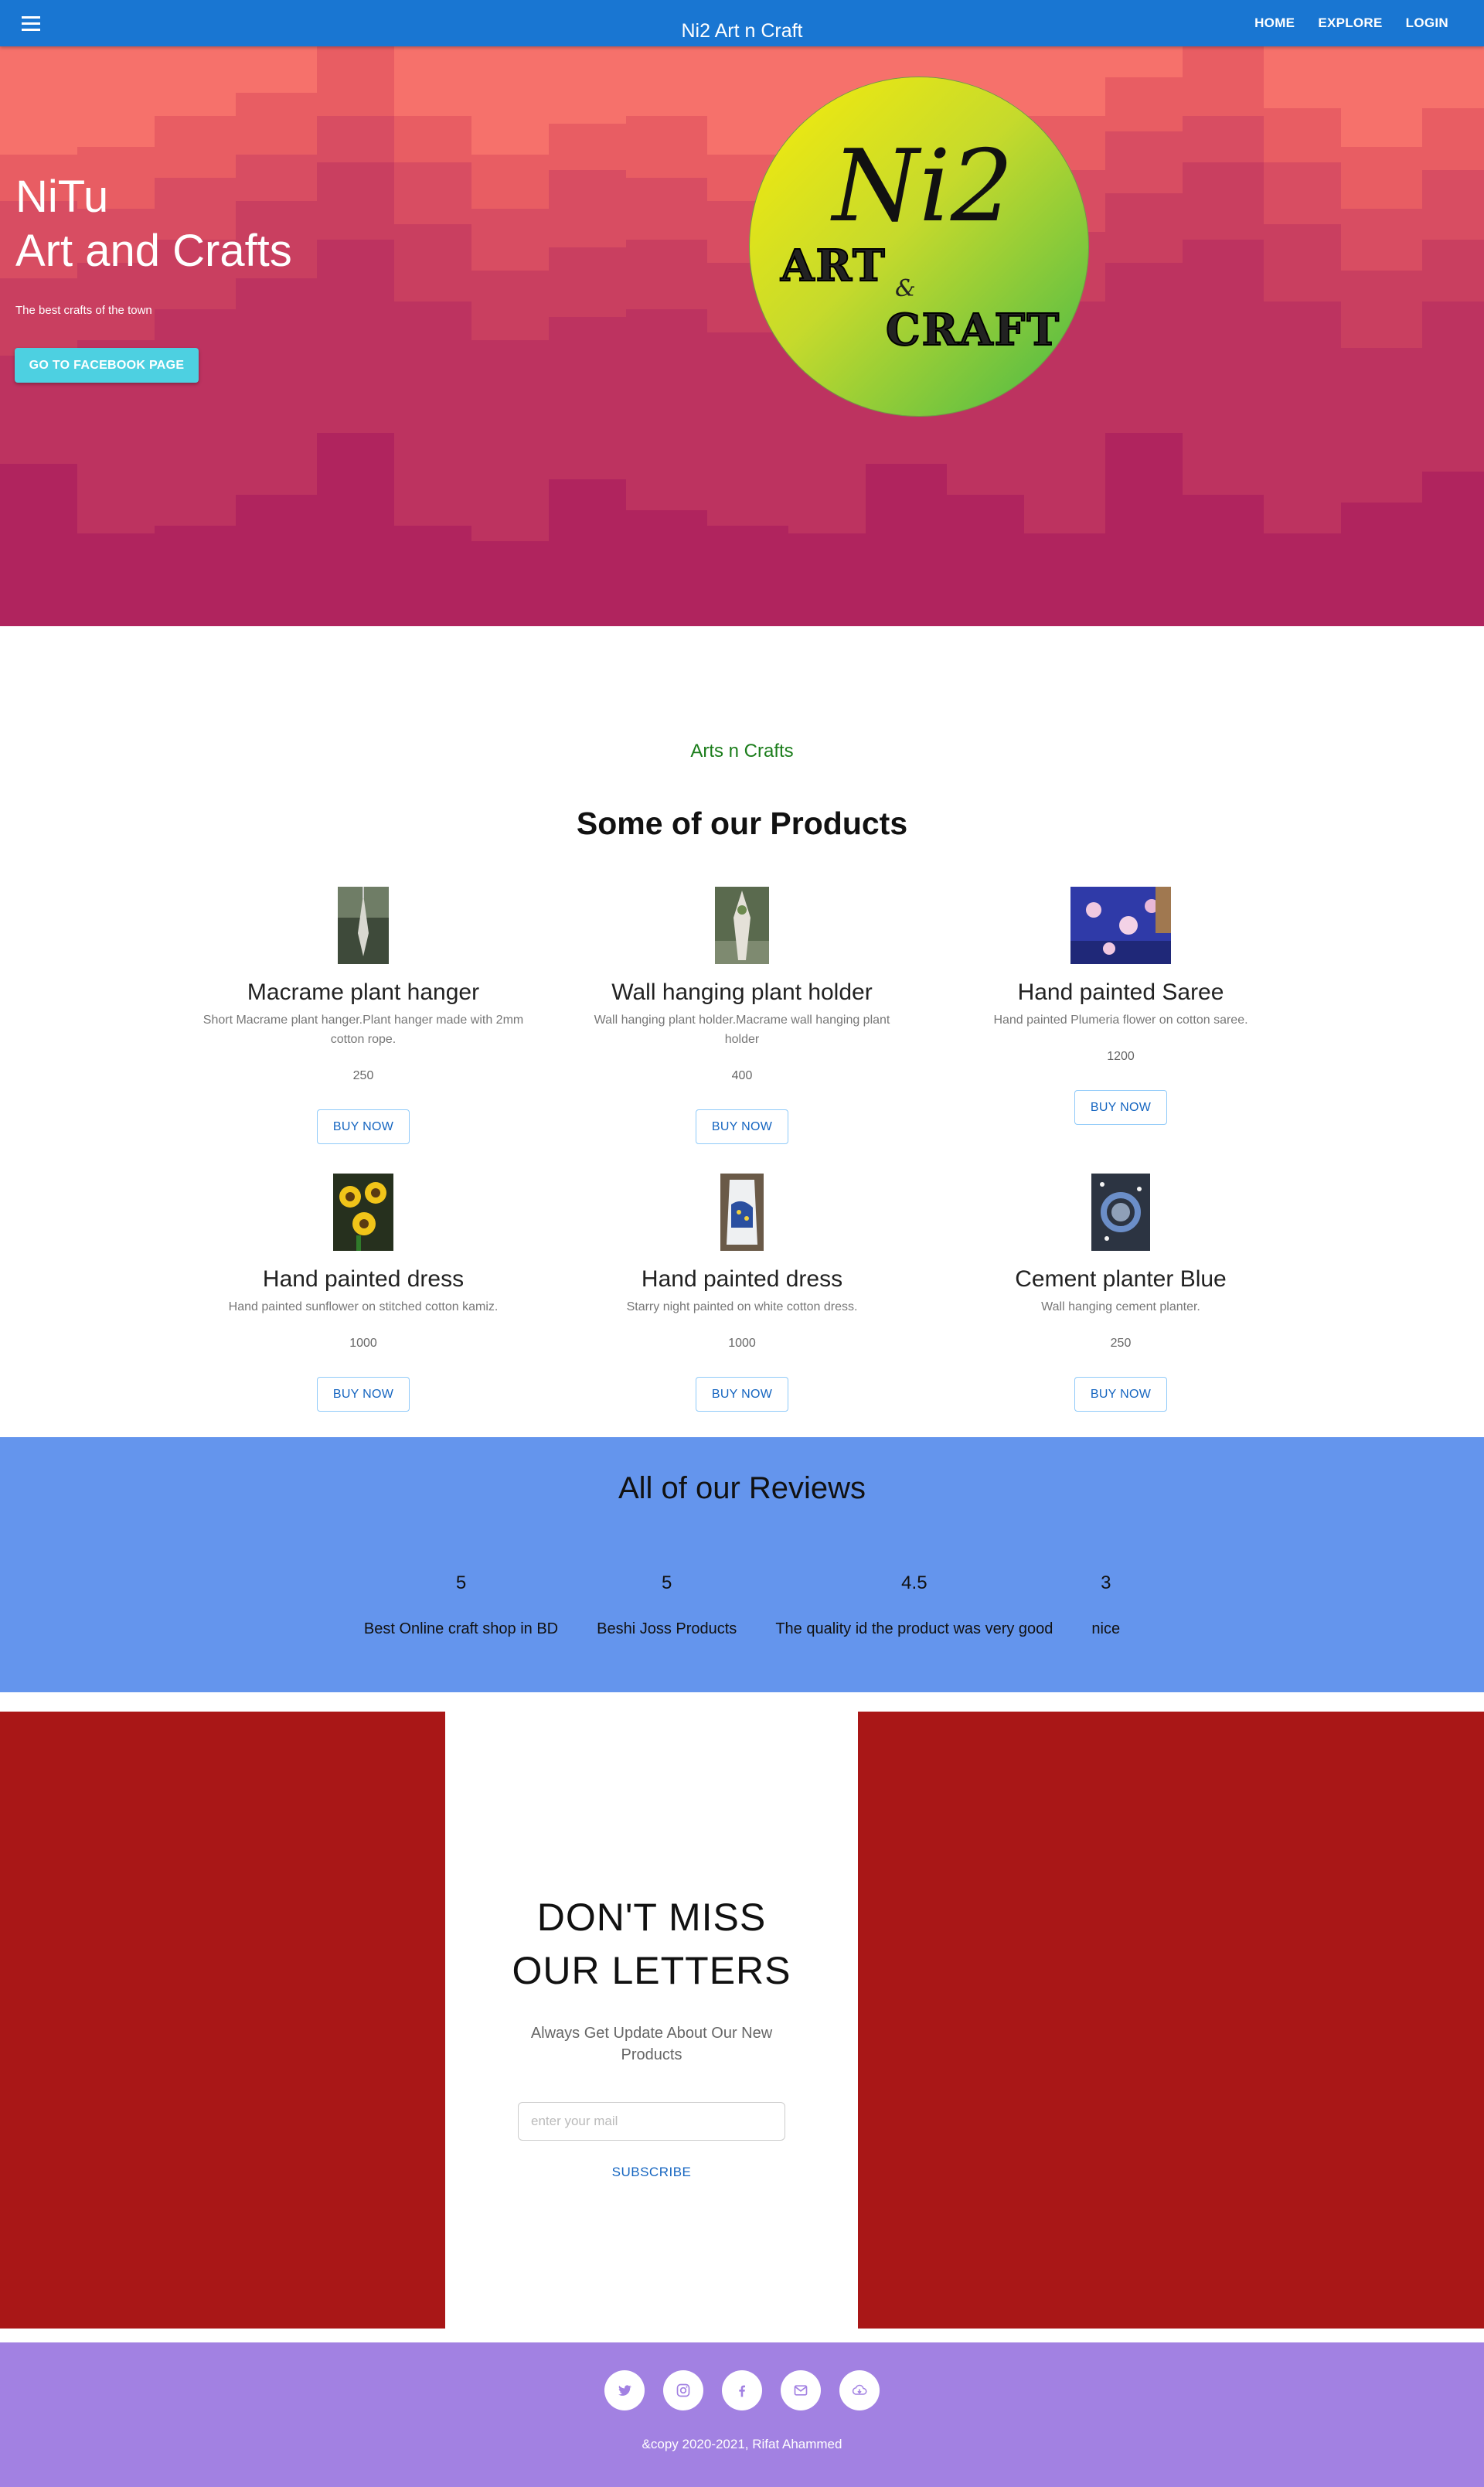 The image size is (1484, 2487). Describe the element at coordinates (222, 2020) in the screenshot. I see `newsletter-left-panel` at that location.